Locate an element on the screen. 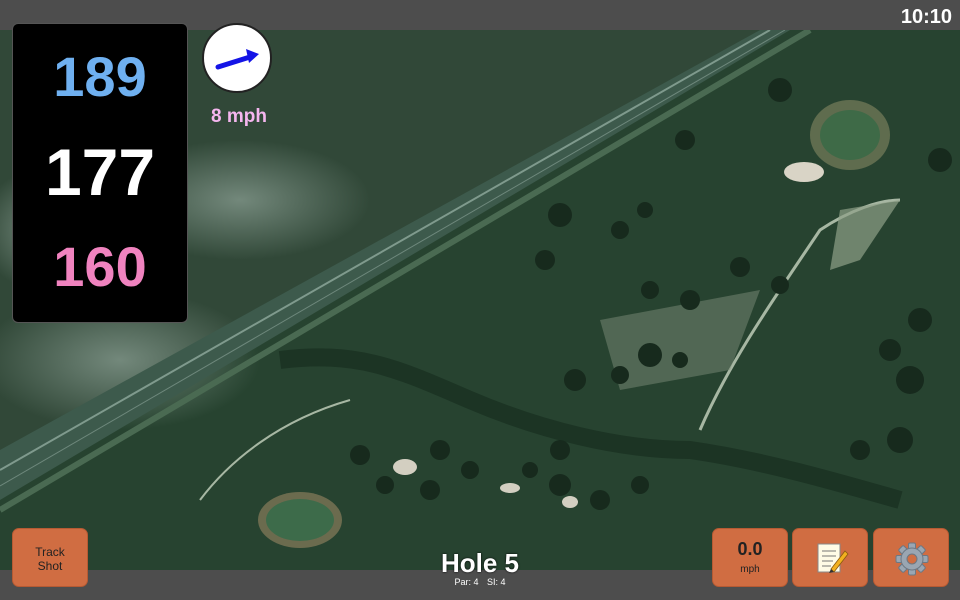 This screenshot has width=960, height=600. distance-panel: 189 177 160 is located at coordinates (100, 173).